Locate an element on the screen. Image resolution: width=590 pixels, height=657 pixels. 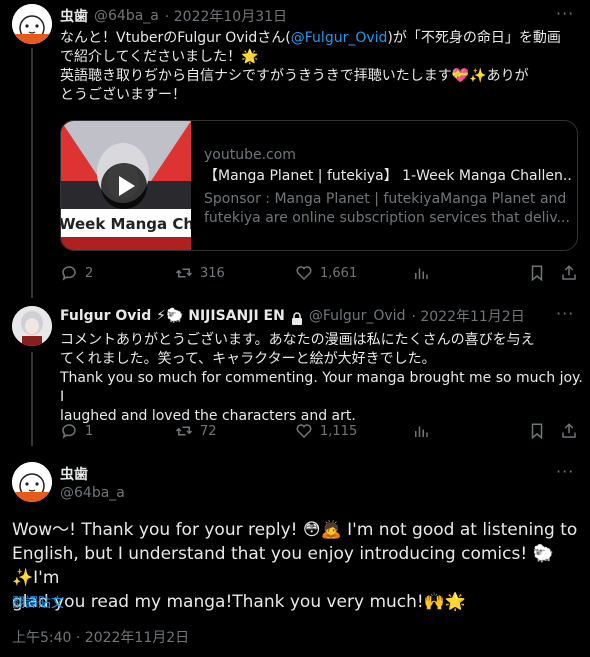
video-thumbnail: Week Manga Challe is located at coordinates (126, 185).